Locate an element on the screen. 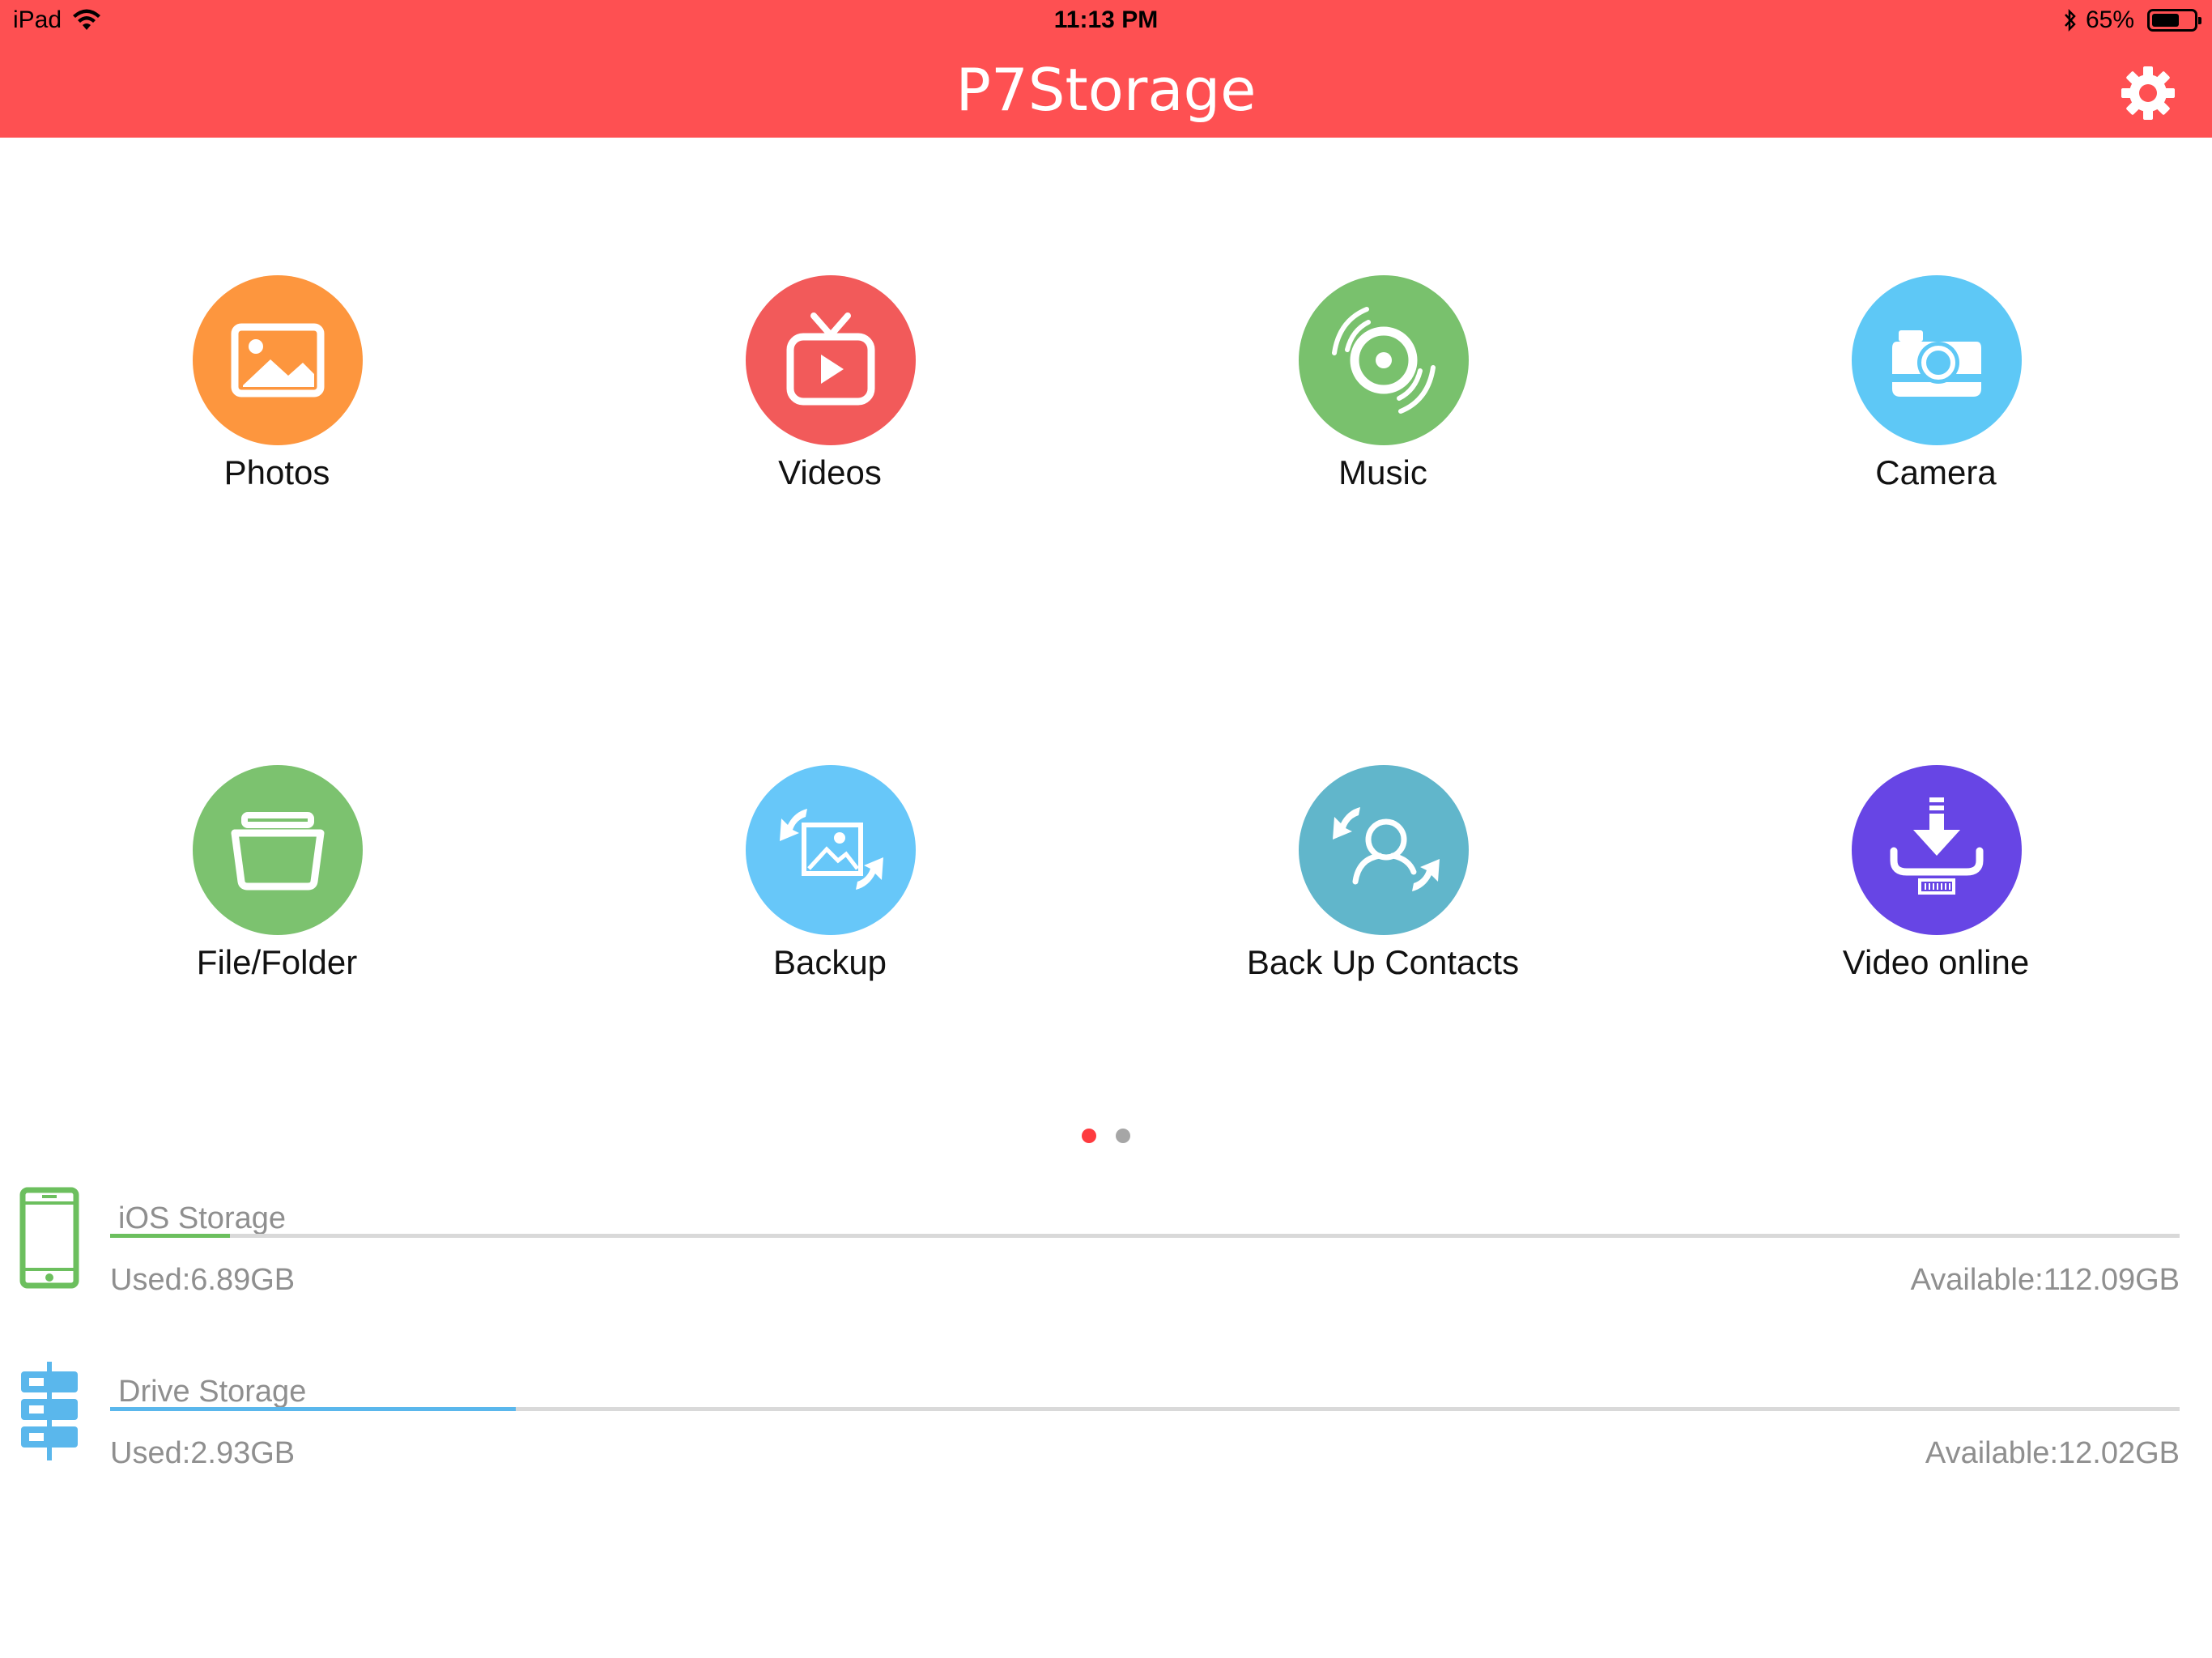 The height and width of the screenshot is (1658, 2212). download-icon is located at coordinates (1937, 846).